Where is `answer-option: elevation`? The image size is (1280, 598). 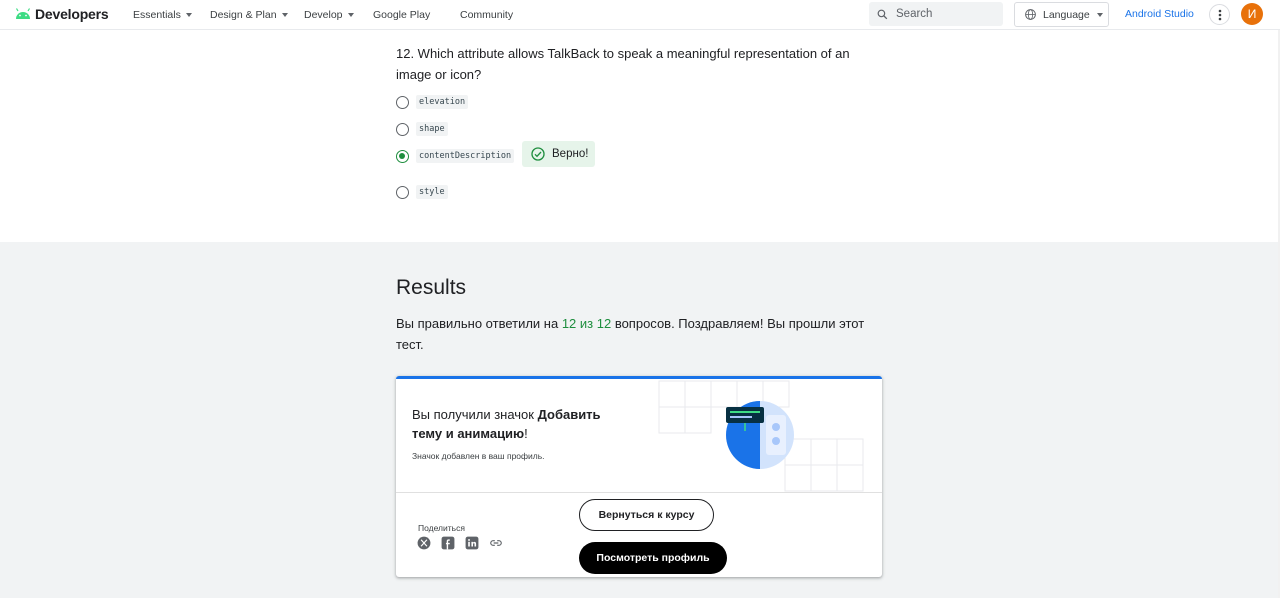
answer-option: elevation is located at coordinates (432, 102).